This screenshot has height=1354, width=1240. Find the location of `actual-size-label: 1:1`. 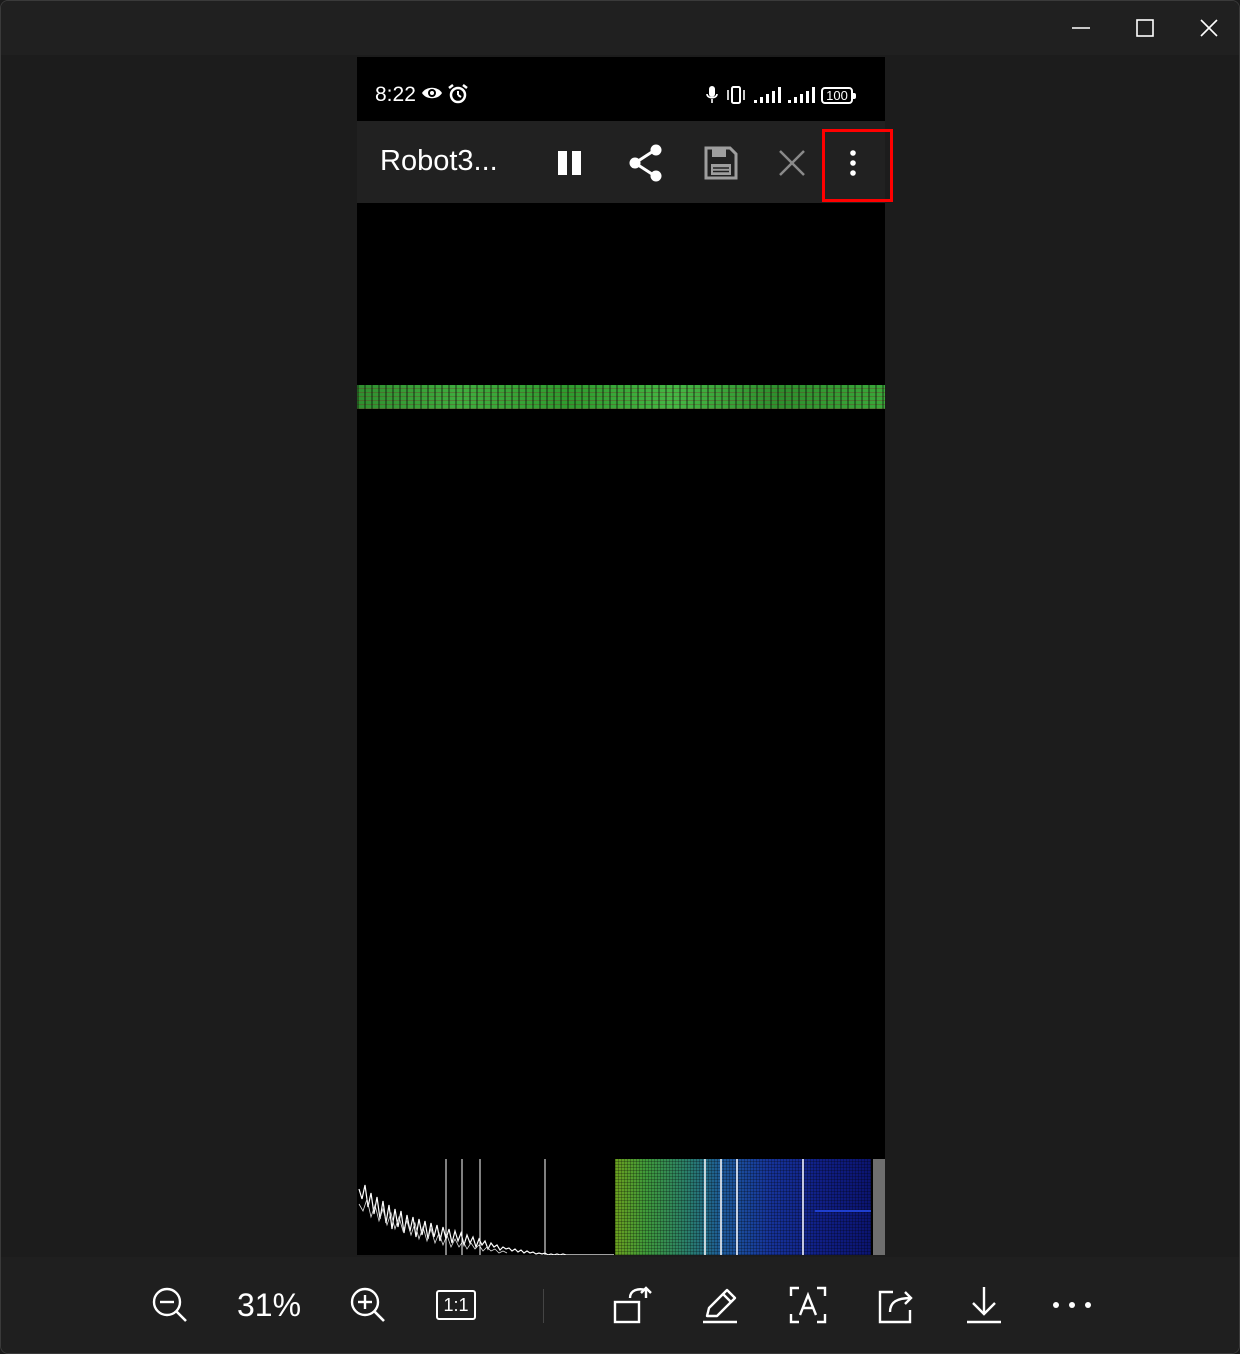

actual-size-label: 1:1 is located at coordinates (456, 1305).